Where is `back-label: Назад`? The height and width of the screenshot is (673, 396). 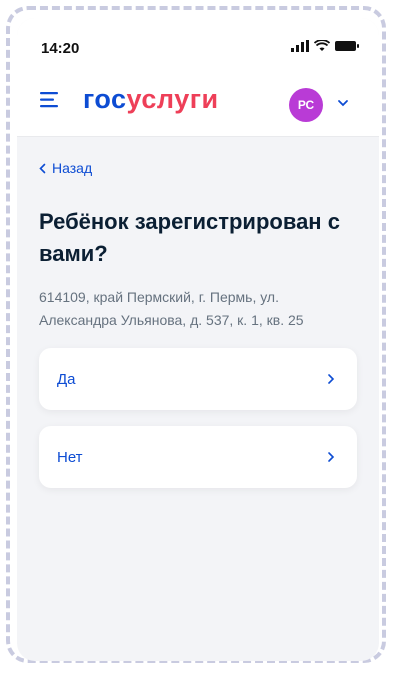
back-label: Назад is located at coordinates (72, 168).